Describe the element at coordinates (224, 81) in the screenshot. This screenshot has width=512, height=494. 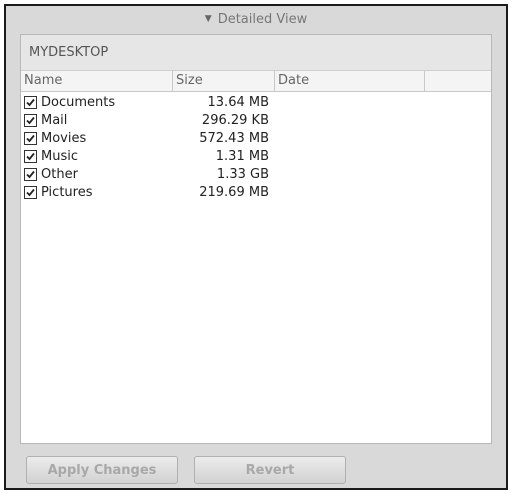
I see `column-header-size: Size` at that location.